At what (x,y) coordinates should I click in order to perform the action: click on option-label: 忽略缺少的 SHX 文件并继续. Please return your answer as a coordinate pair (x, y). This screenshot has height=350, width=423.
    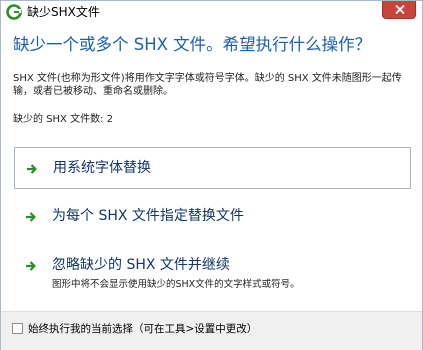
    Looking at the image, I should click on (141, 265).